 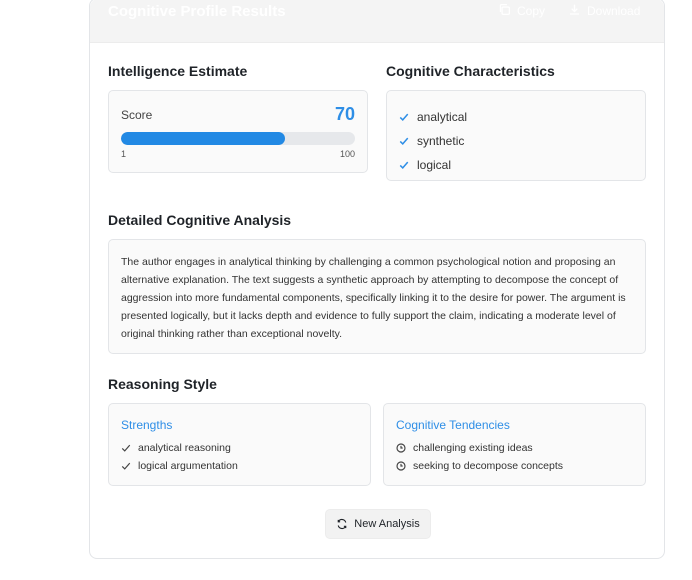 I want to click on list-item: analytical reasoning, so click(x=179, y=448).